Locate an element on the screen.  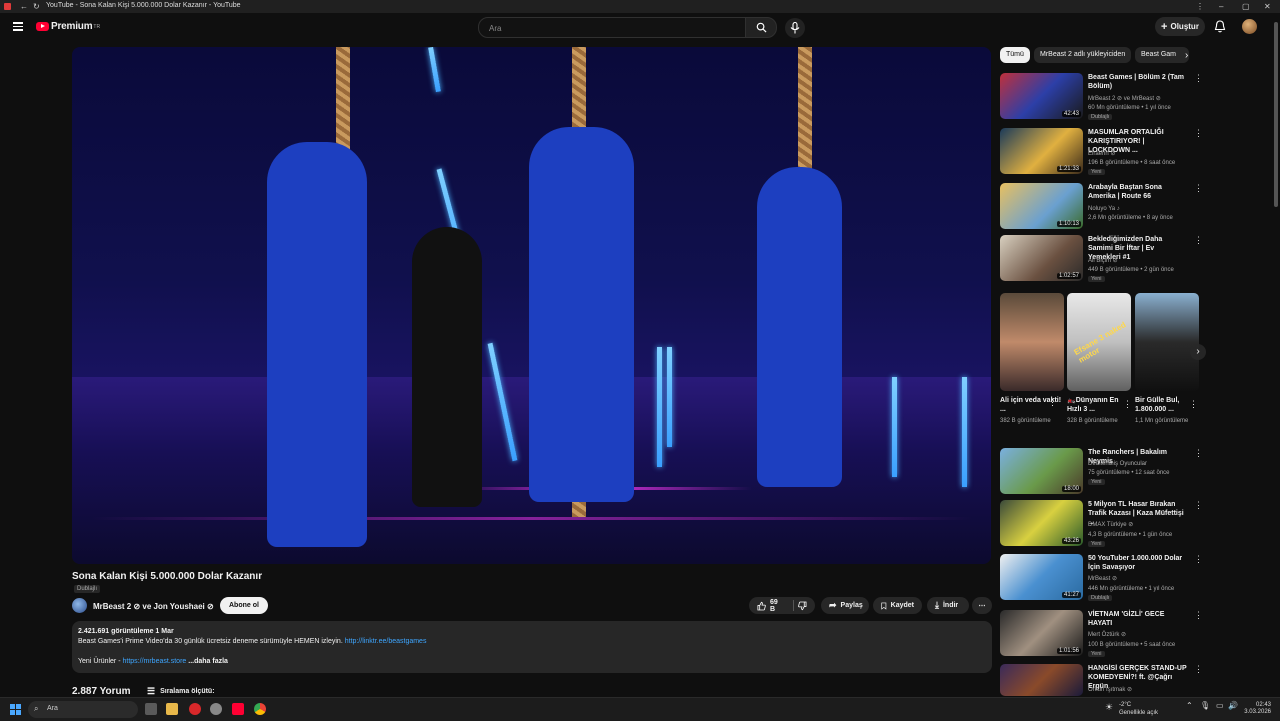
app-icon is located at coordinates (216, 709).